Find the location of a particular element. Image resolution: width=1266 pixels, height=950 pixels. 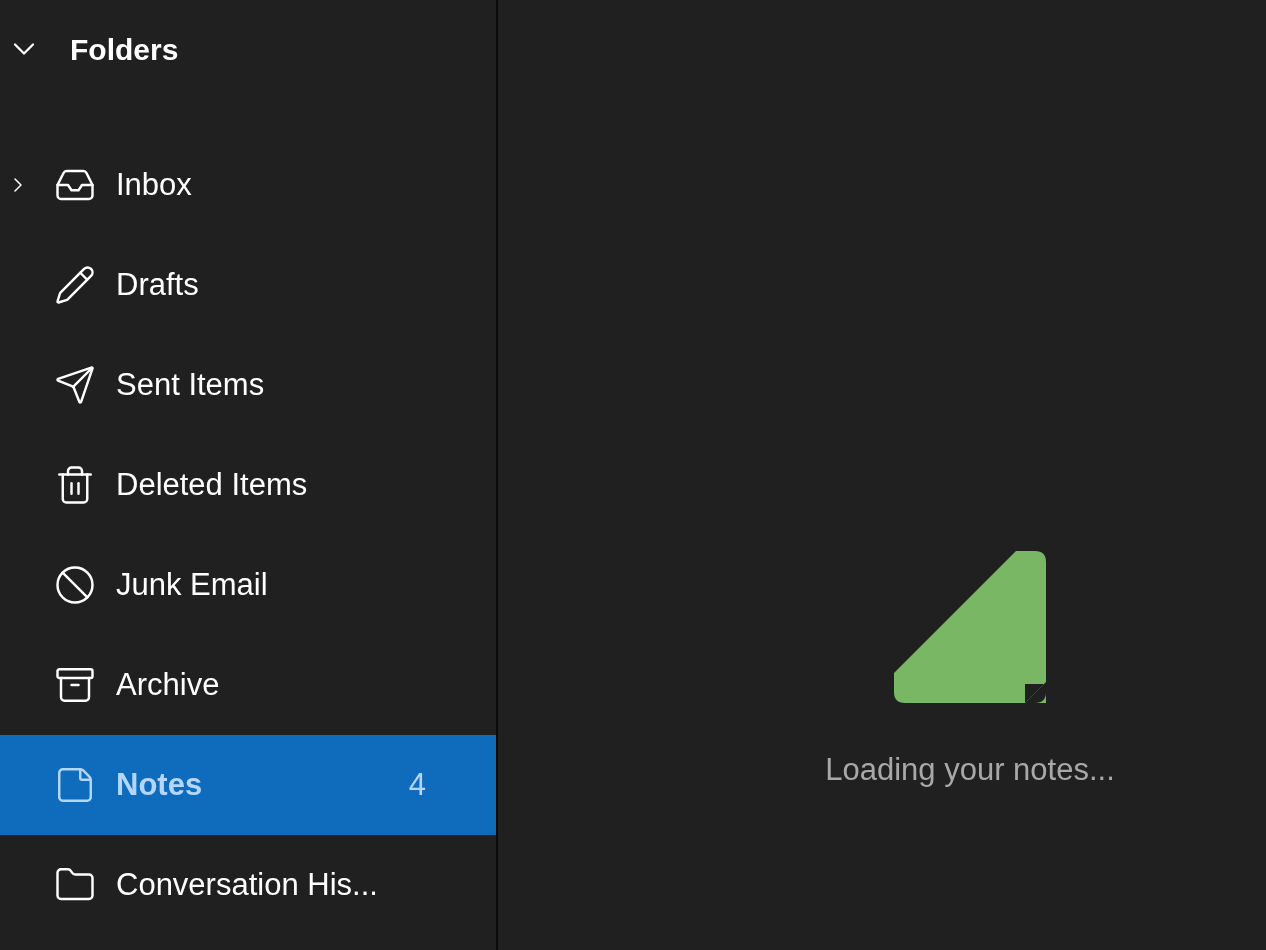

folder-label: Notes is located at coordinates (160, 784).